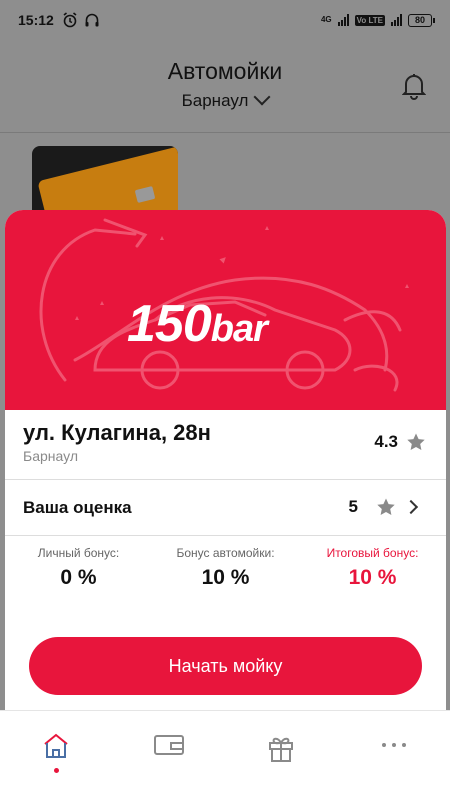 Image resolution: width=450 pixels, height=800 pixels. Describe the element at coordinates (56, 745) in the screenshot. I see `home-icon` at that location.